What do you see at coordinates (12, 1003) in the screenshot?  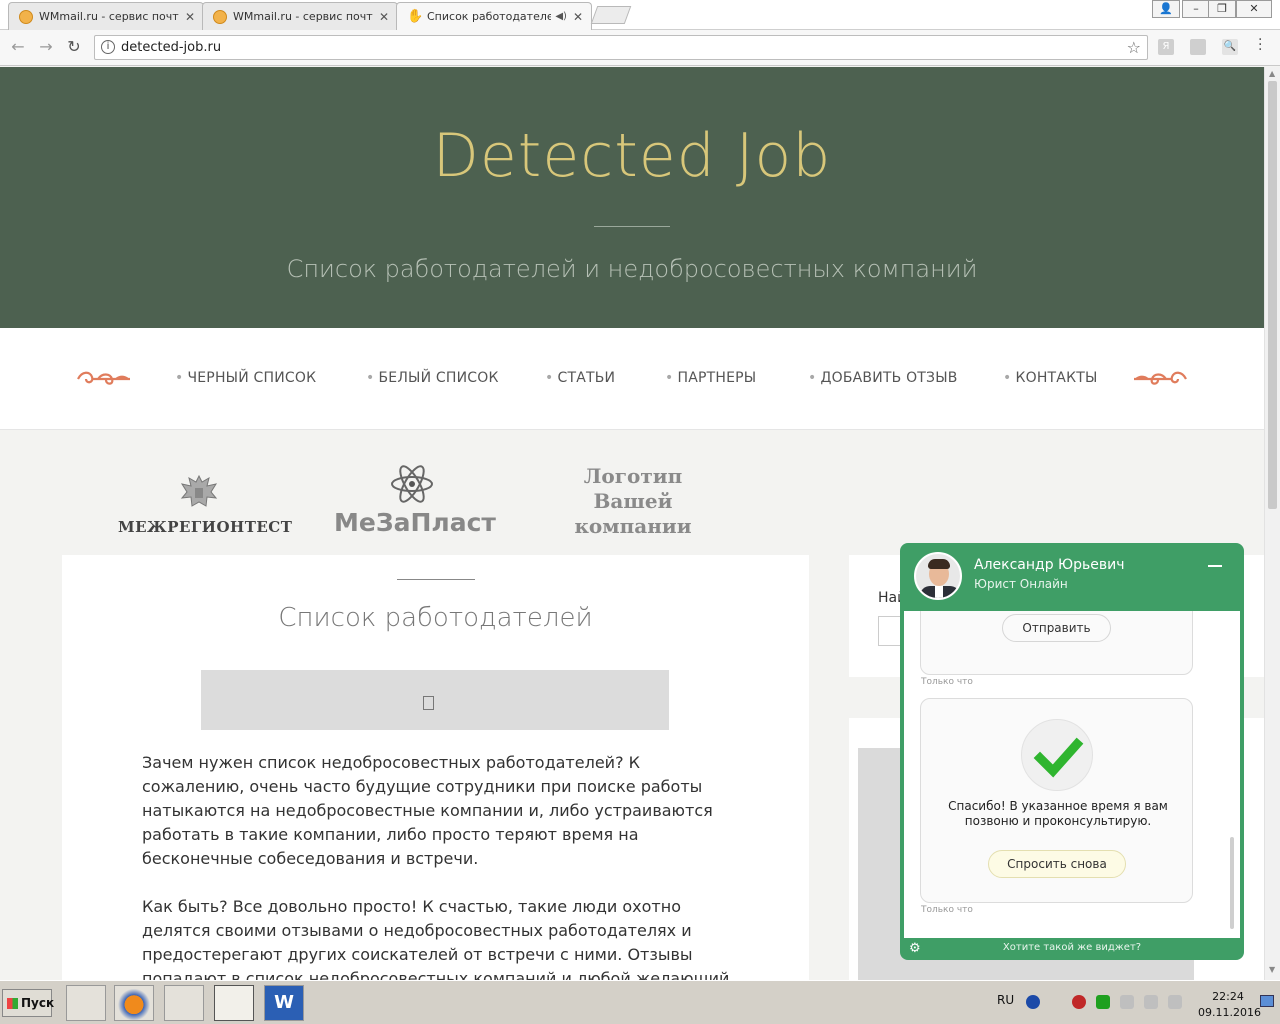 I see `windows-flag-icon` at bounding box center [12, 1003].